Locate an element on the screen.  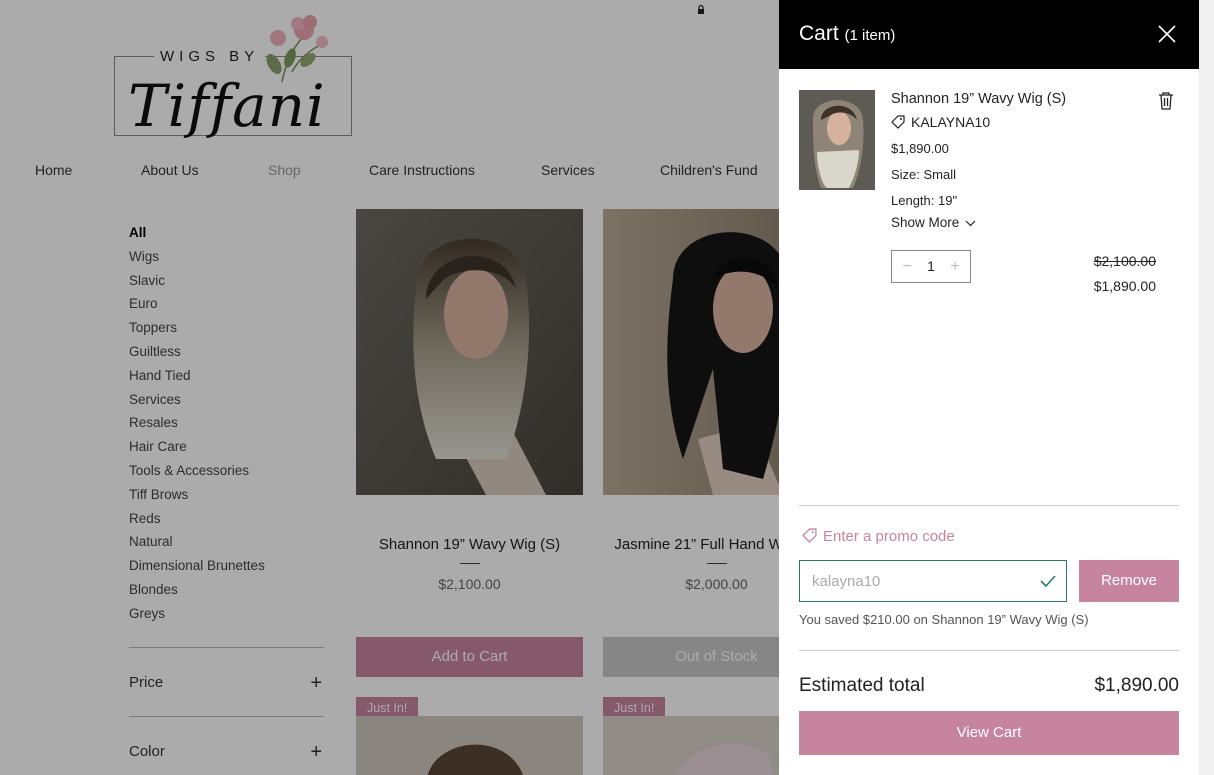
show-more-toggle: Show More is located at coordinates (933, 222).